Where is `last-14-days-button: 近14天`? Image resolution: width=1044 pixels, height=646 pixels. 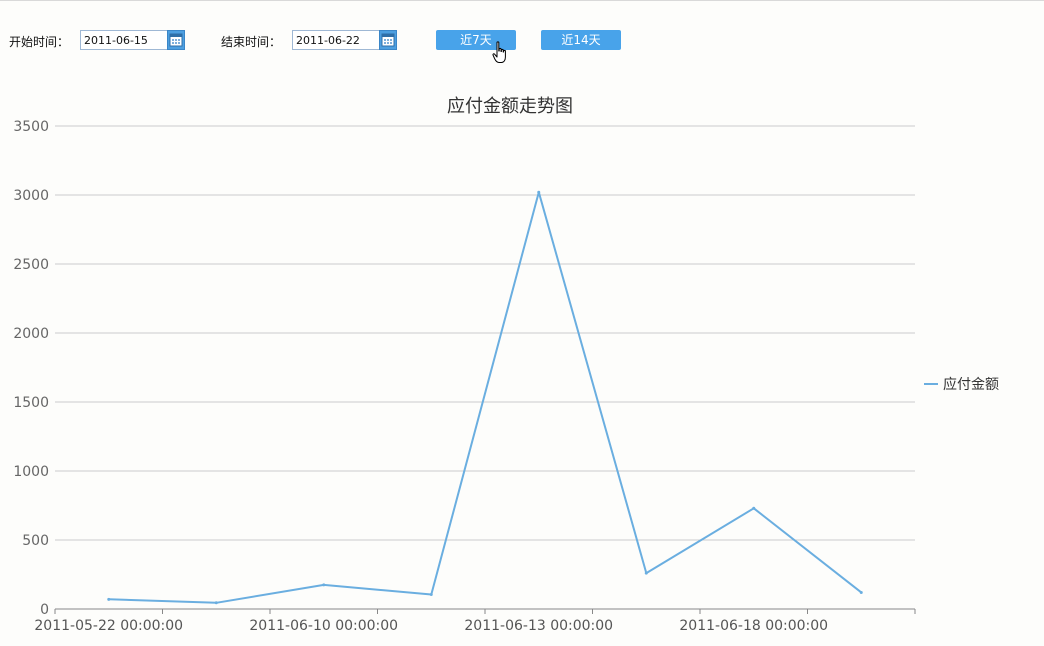
last-14-days-button: 近14天 is located at coordinates (581, 40).